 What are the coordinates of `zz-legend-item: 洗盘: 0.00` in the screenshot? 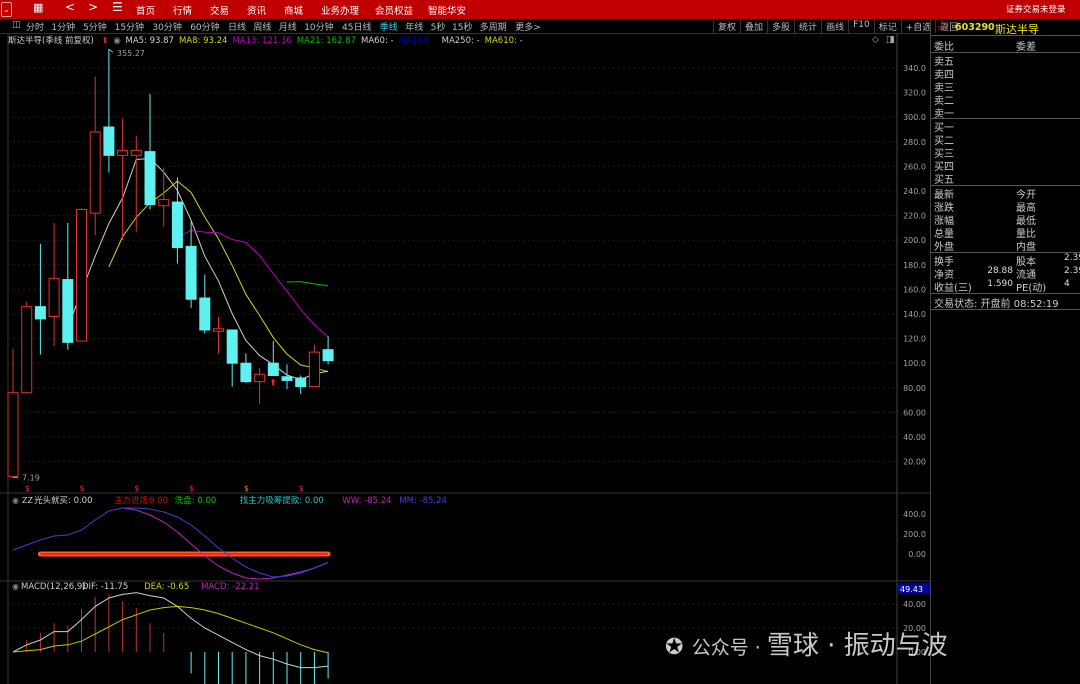 It's located at (196, 500).